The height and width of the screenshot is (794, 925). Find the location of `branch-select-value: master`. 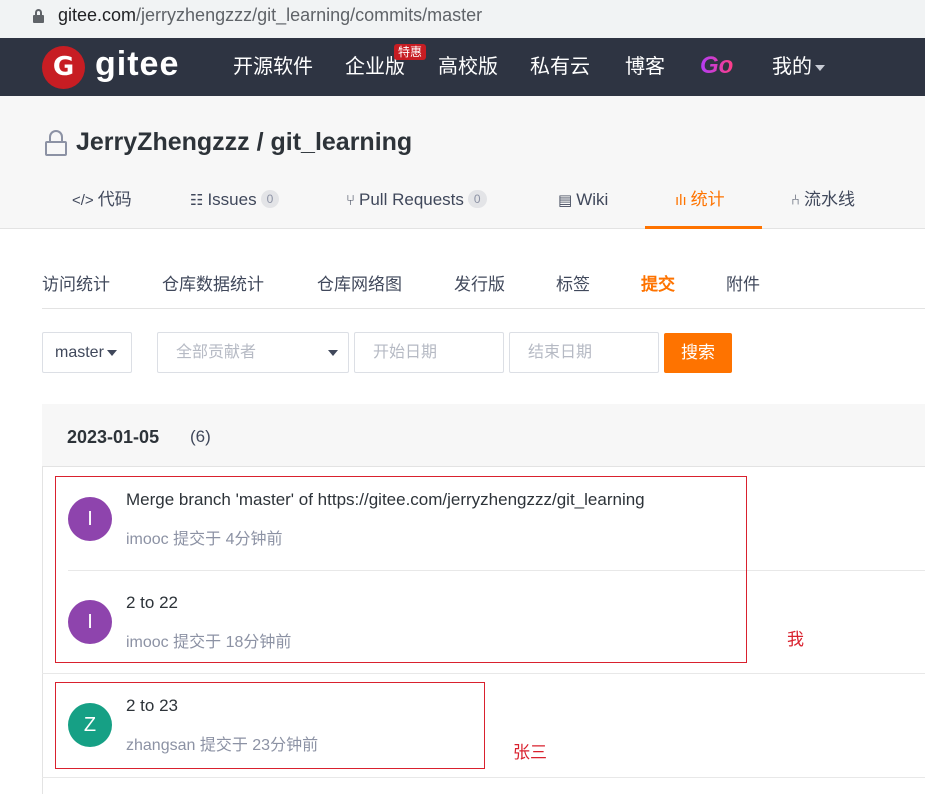

branch-select-value: master is located at coordinates (79, 352).